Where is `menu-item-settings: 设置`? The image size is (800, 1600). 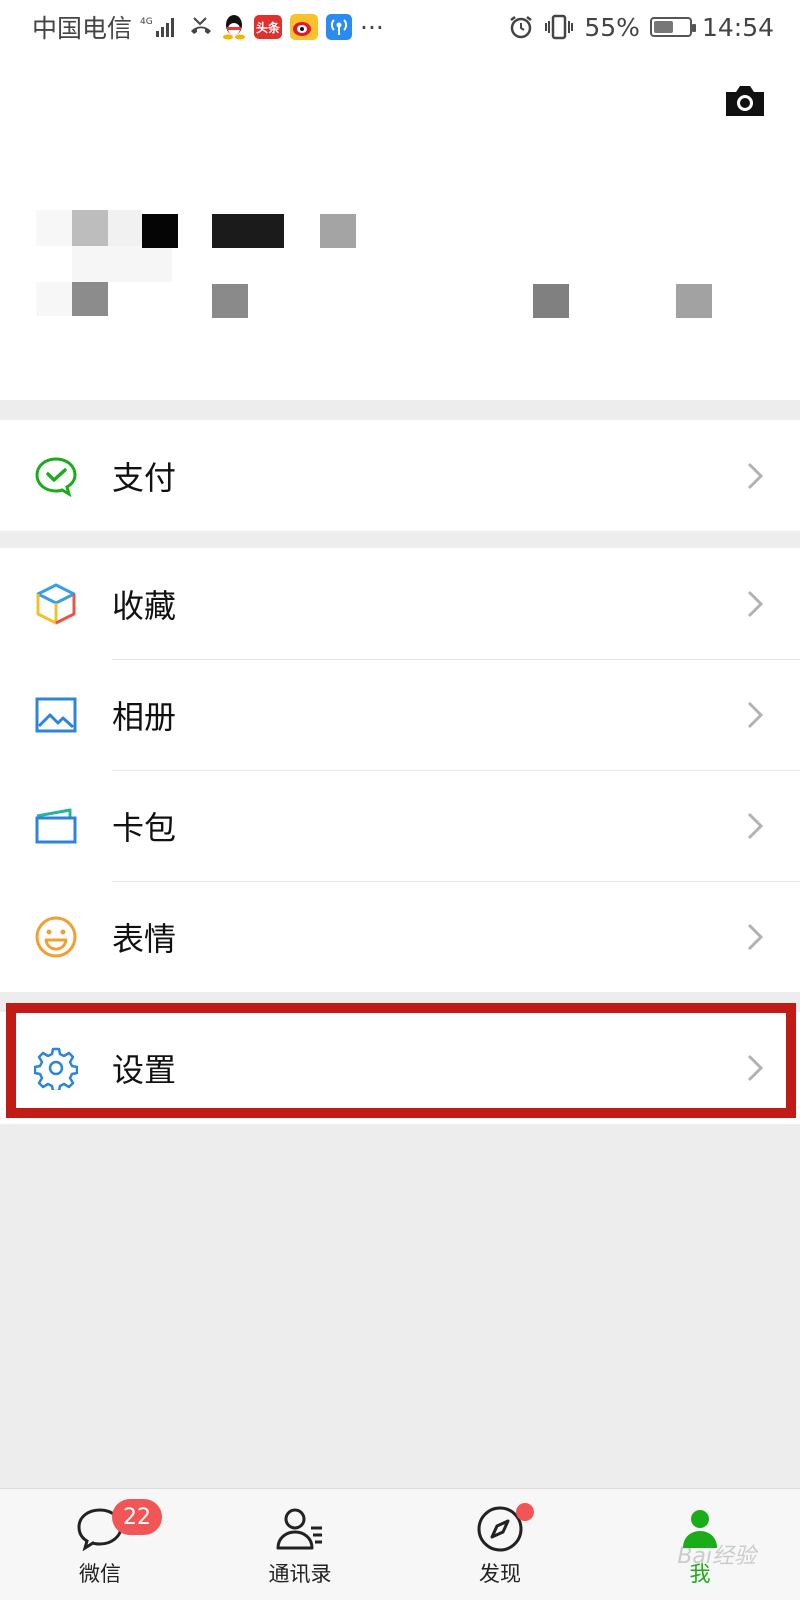
menu-item-settings: 设置 is located at coordinates (400, 1068).